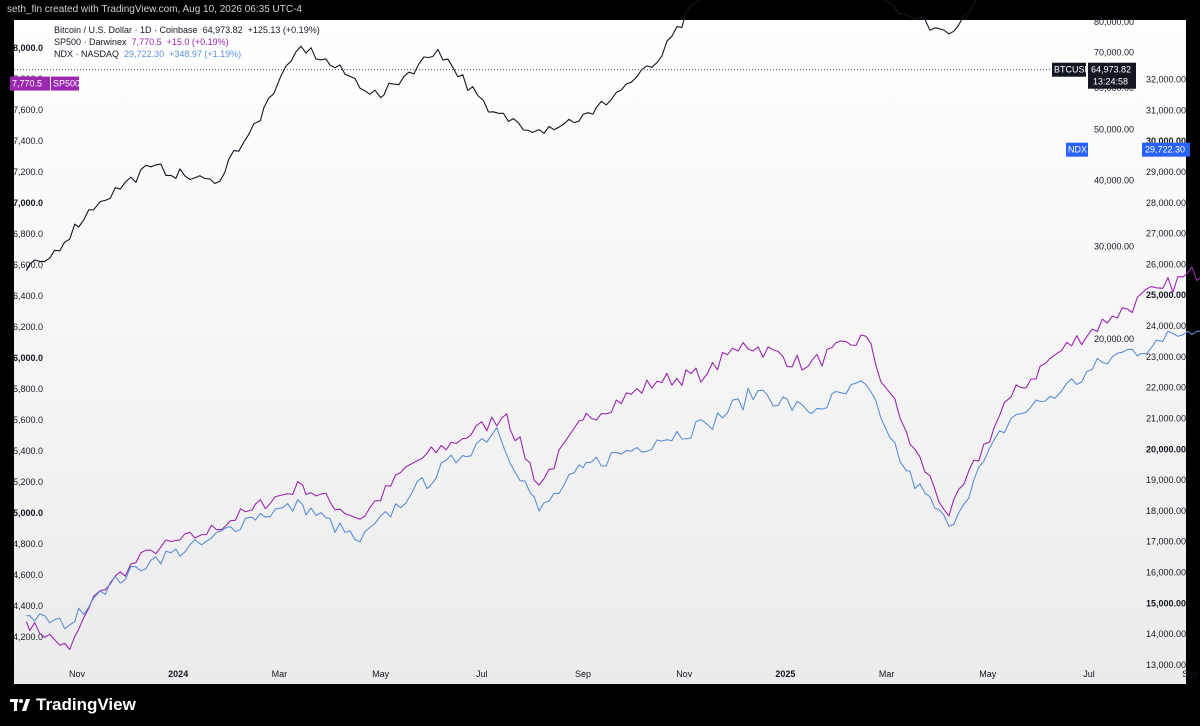  I want to click on btc-price-badge-value: 64,973.82, so click(1111, 70).